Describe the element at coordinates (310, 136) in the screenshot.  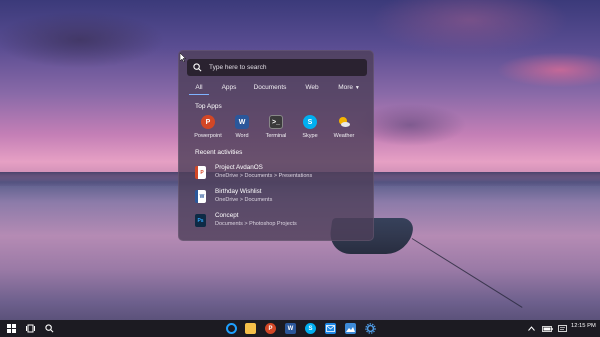
I see `app-label: Skype` at that location.